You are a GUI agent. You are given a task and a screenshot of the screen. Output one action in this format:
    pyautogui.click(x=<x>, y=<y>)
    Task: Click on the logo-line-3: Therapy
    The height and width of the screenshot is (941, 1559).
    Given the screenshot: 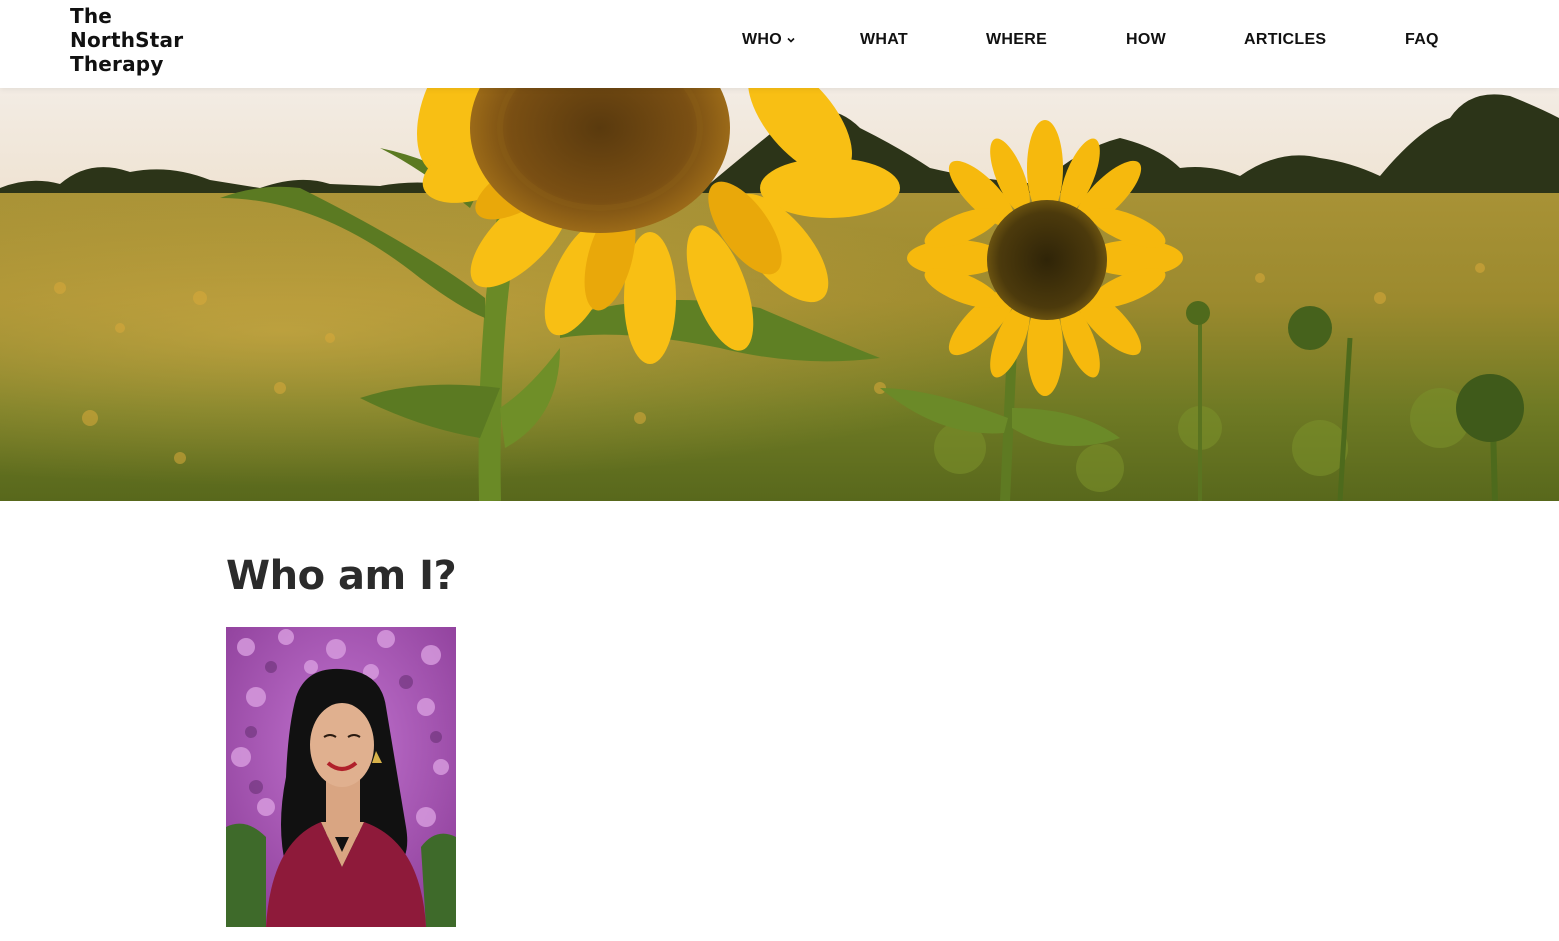 What is the action you would take?
    pyautogui.click(x=117, y=64)
    